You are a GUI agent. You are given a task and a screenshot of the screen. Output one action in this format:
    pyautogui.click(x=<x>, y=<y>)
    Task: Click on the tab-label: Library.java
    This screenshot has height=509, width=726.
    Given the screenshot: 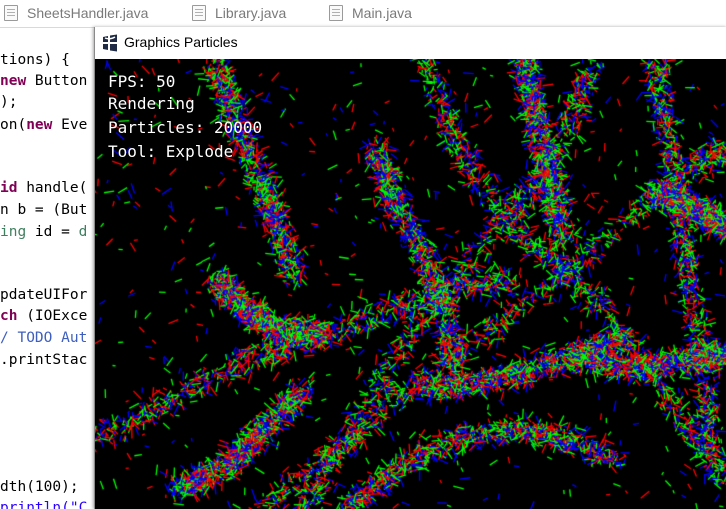 What is the action you would take?
    pyautogui.click(x=251, y=13)
    